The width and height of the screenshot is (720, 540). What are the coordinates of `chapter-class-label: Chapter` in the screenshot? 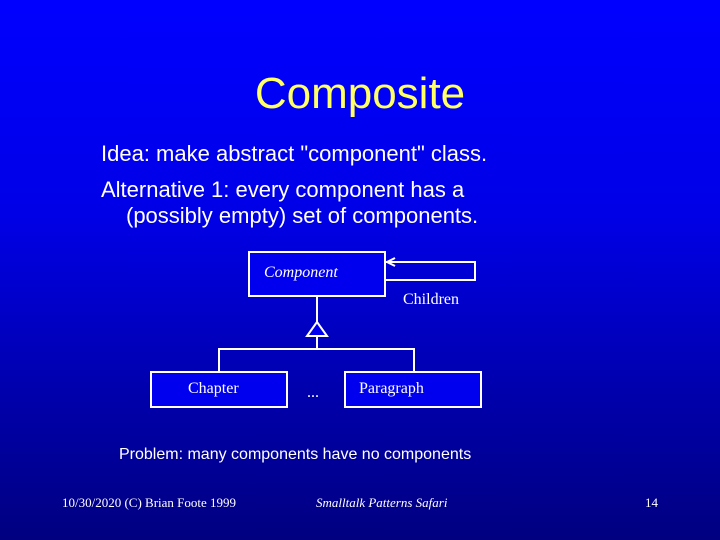 It's located at (213, 388).